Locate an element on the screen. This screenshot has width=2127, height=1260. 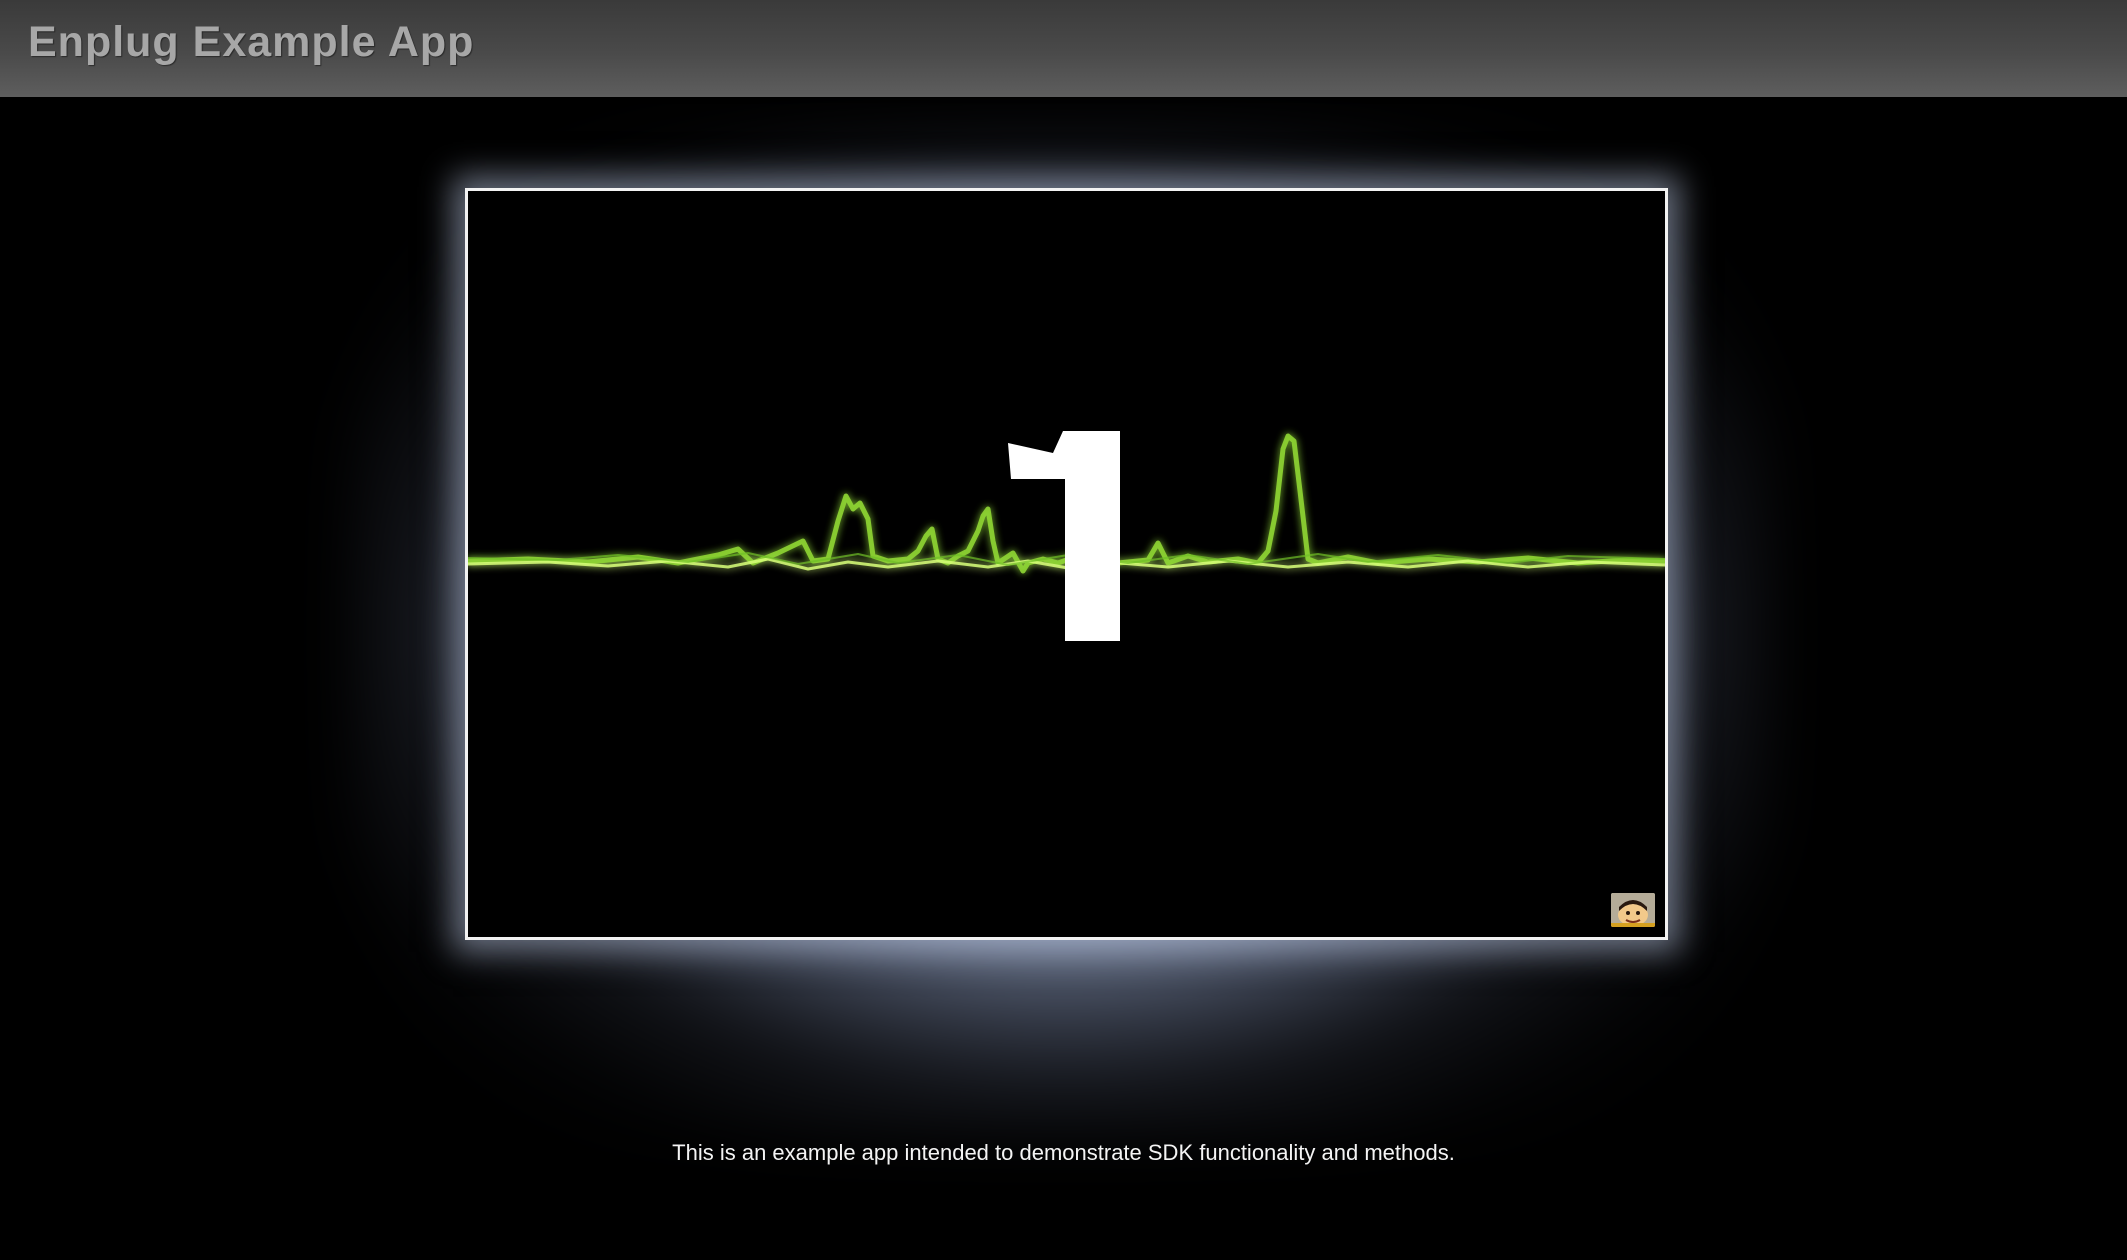
countdown-number: 1 is located at coordinates (1073, 551).